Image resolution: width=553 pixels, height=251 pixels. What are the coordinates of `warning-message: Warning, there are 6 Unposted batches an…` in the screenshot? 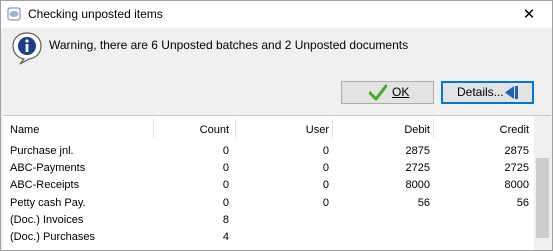 It's located at (229, 45).